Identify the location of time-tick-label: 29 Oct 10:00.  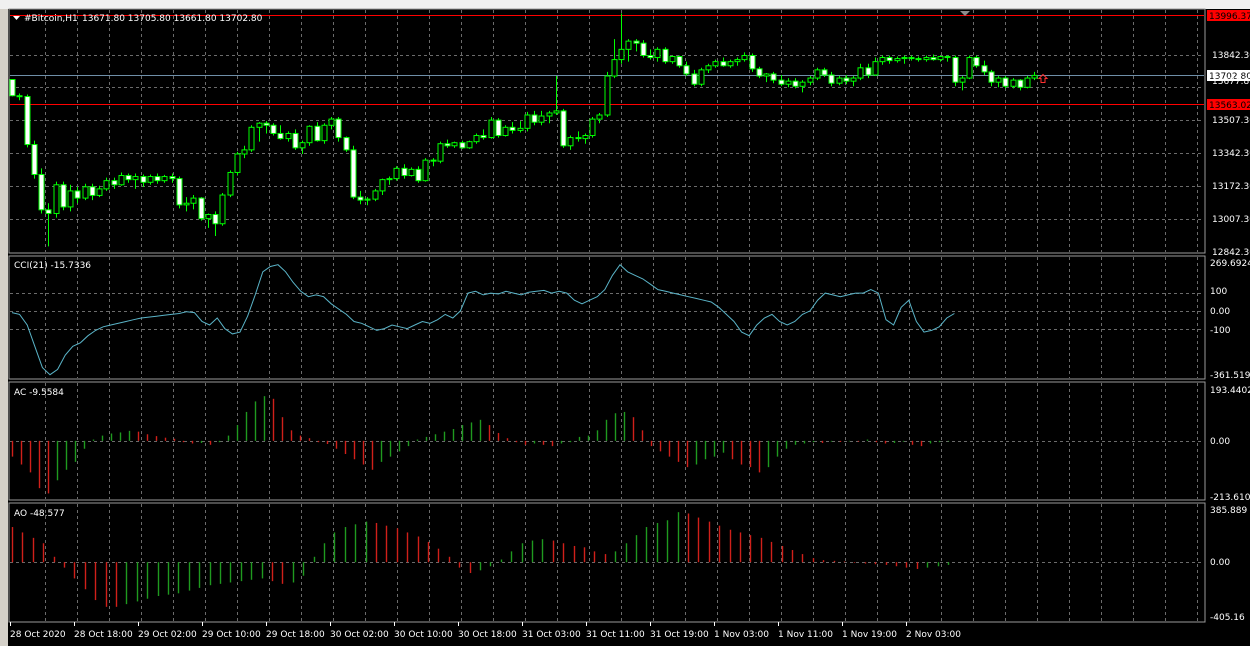
(231, 635).